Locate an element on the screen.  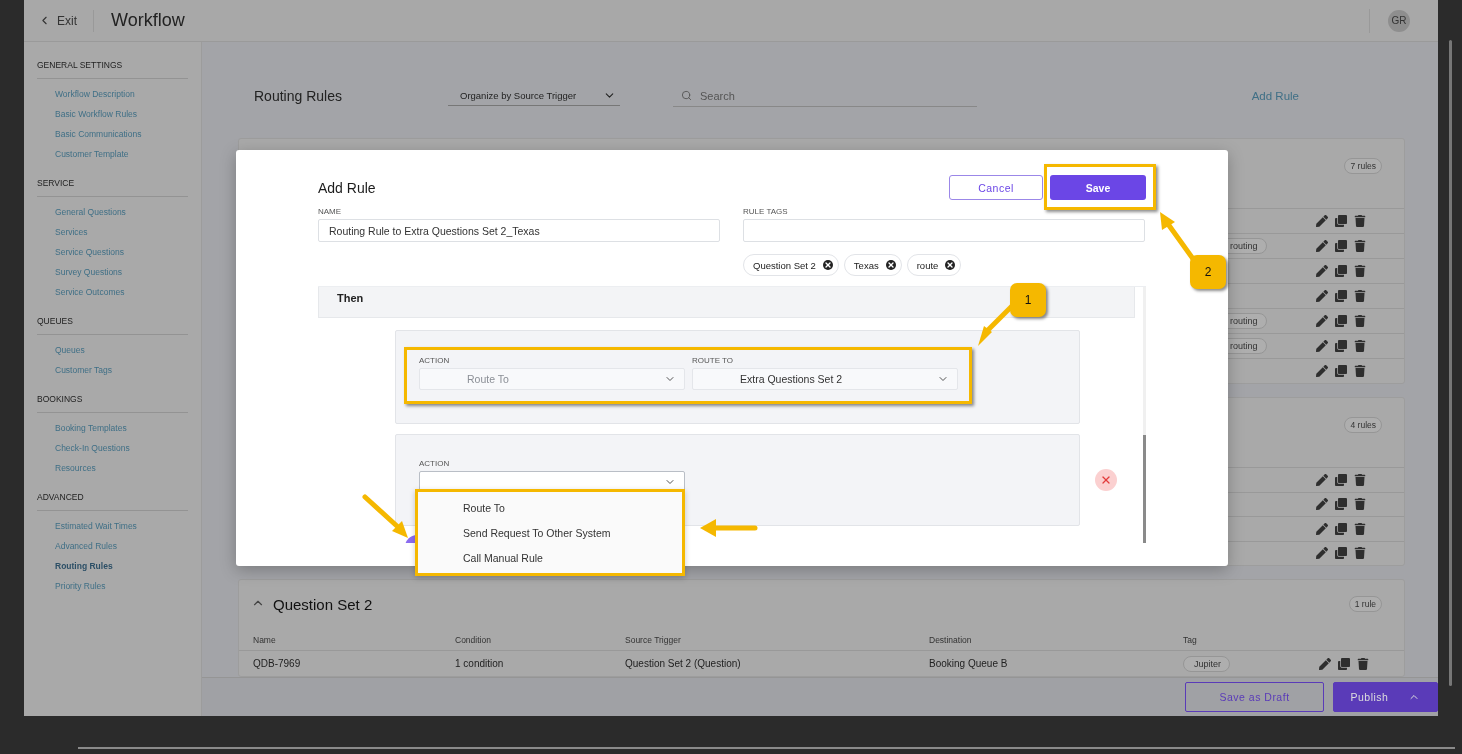
save-button: Save is located at coordinates (1098, 187).